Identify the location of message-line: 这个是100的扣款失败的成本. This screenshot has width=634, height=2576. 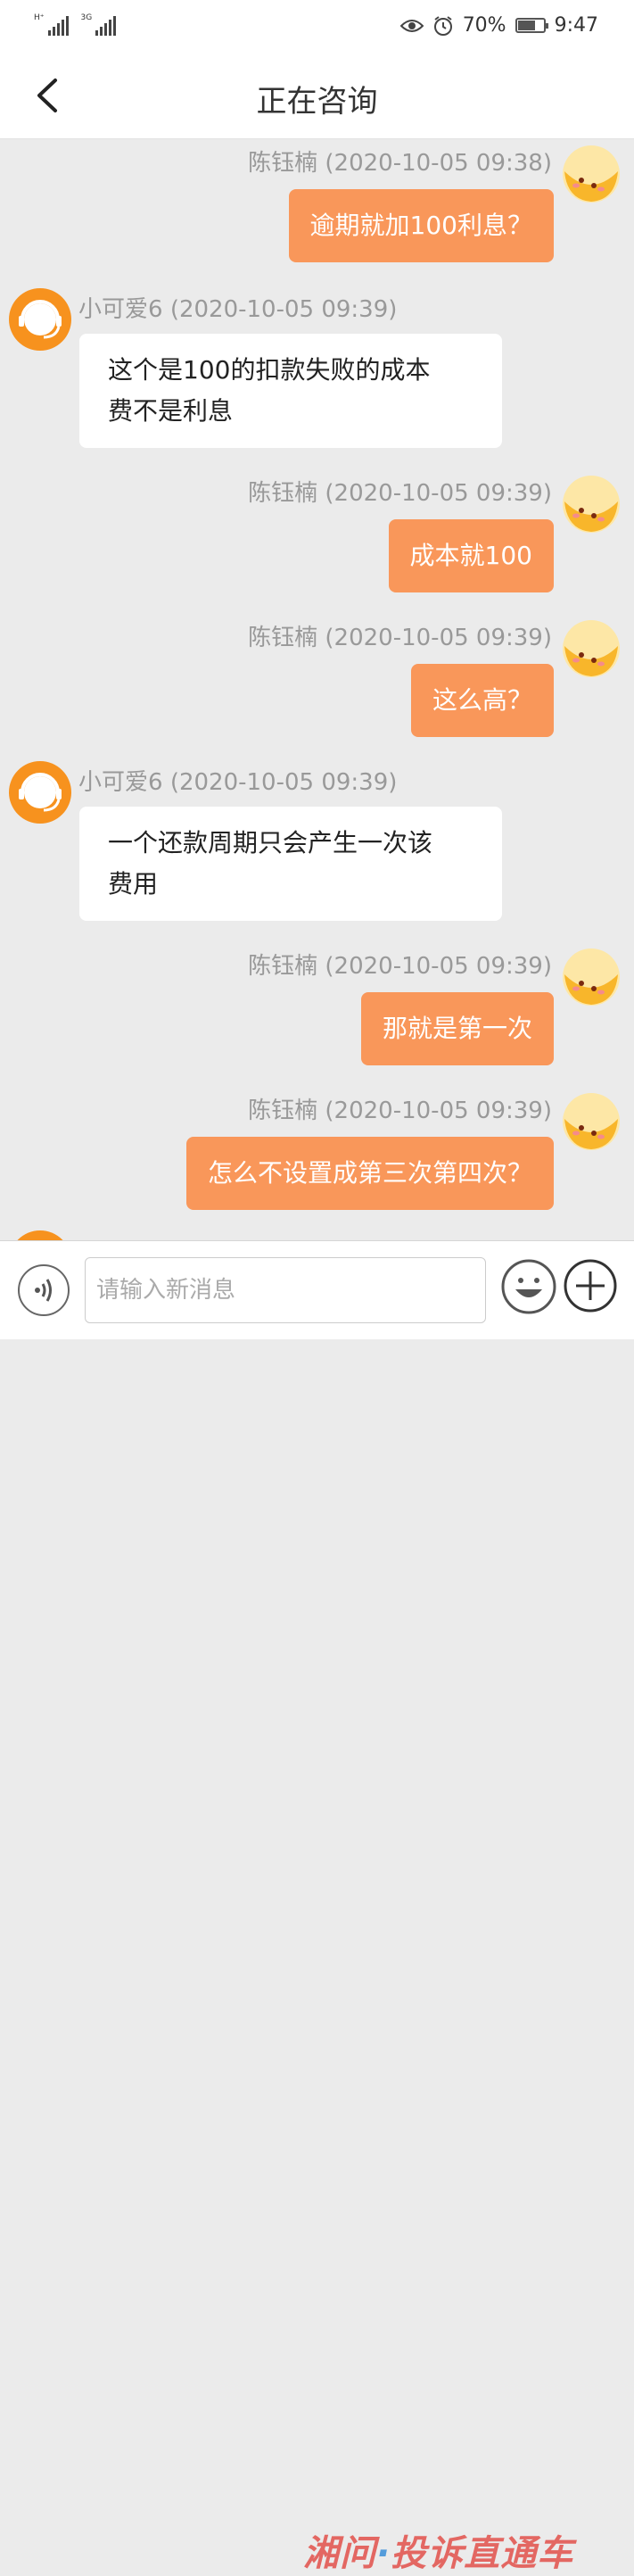
(269, 370).